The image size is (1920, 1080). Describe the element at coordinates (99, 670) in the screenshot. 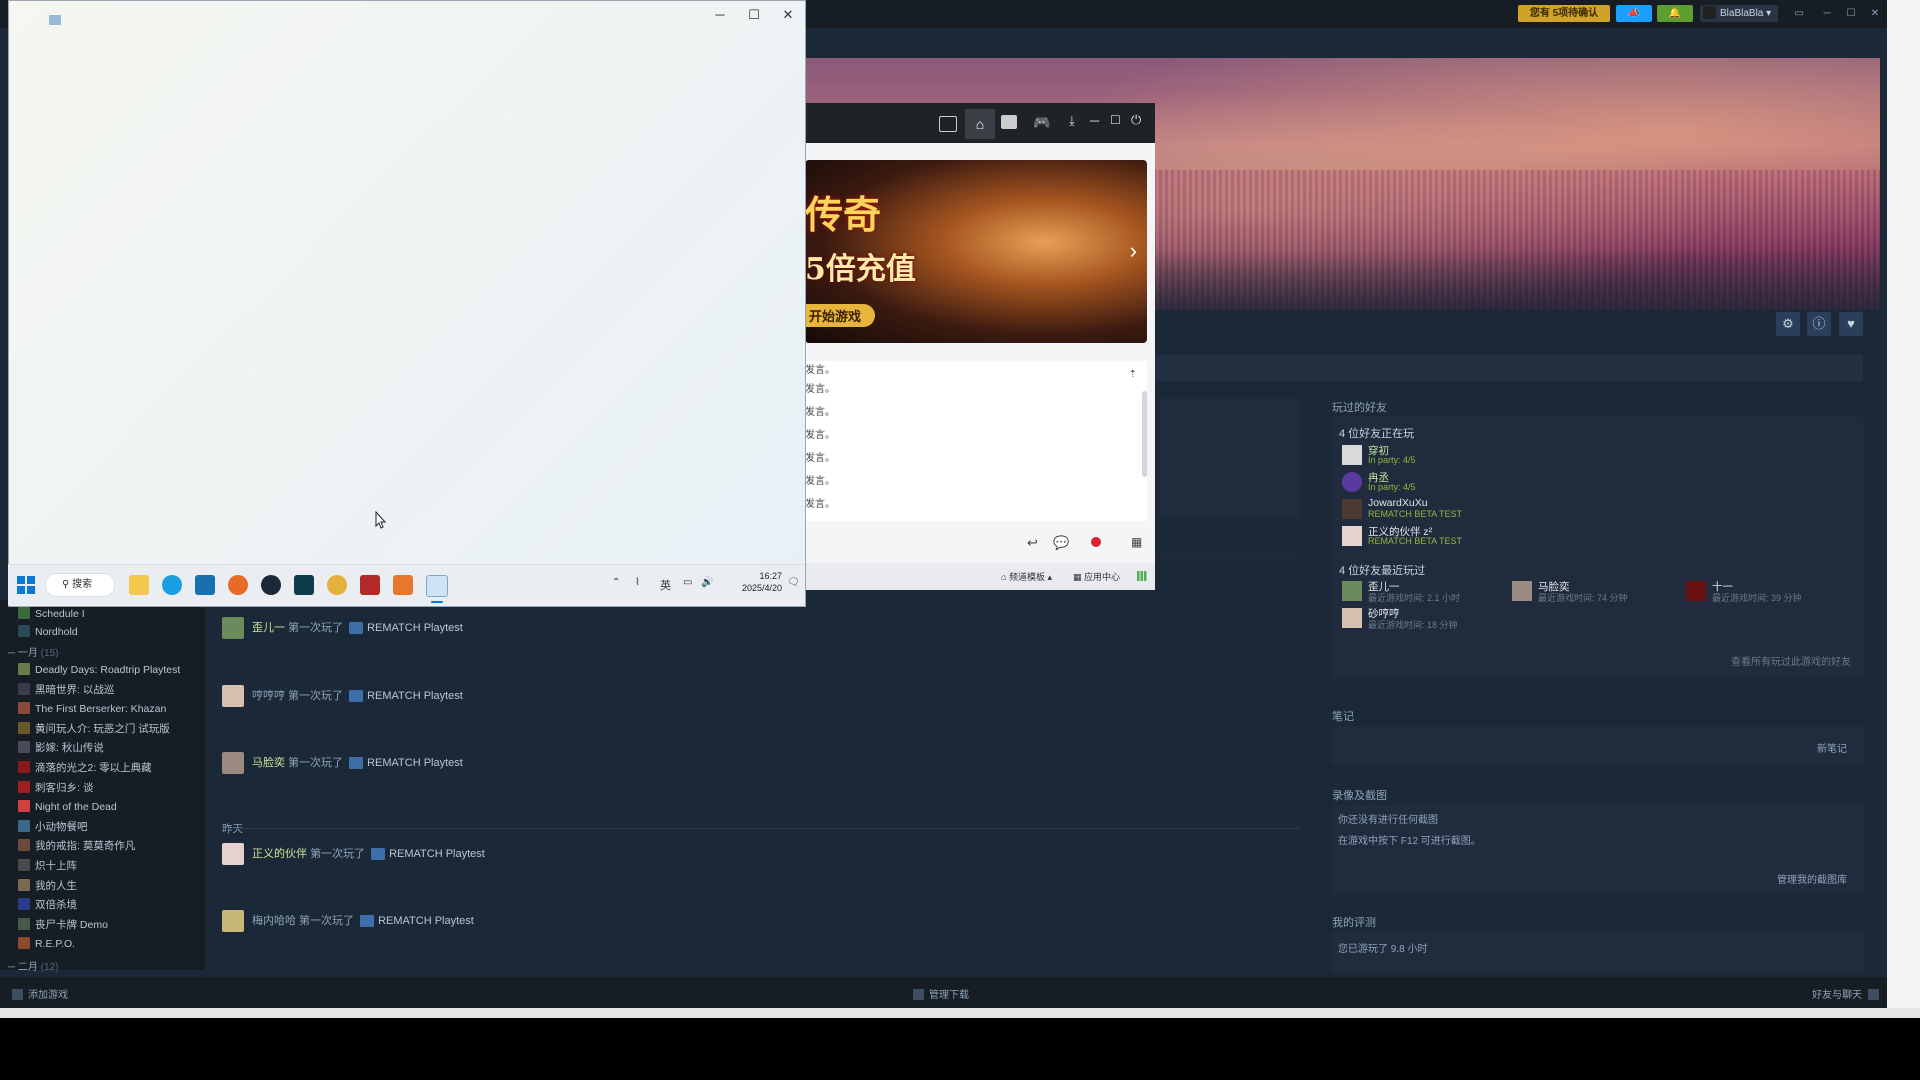

I see `library-item: Deadly Days: Roadtrip Playtest` at that location.